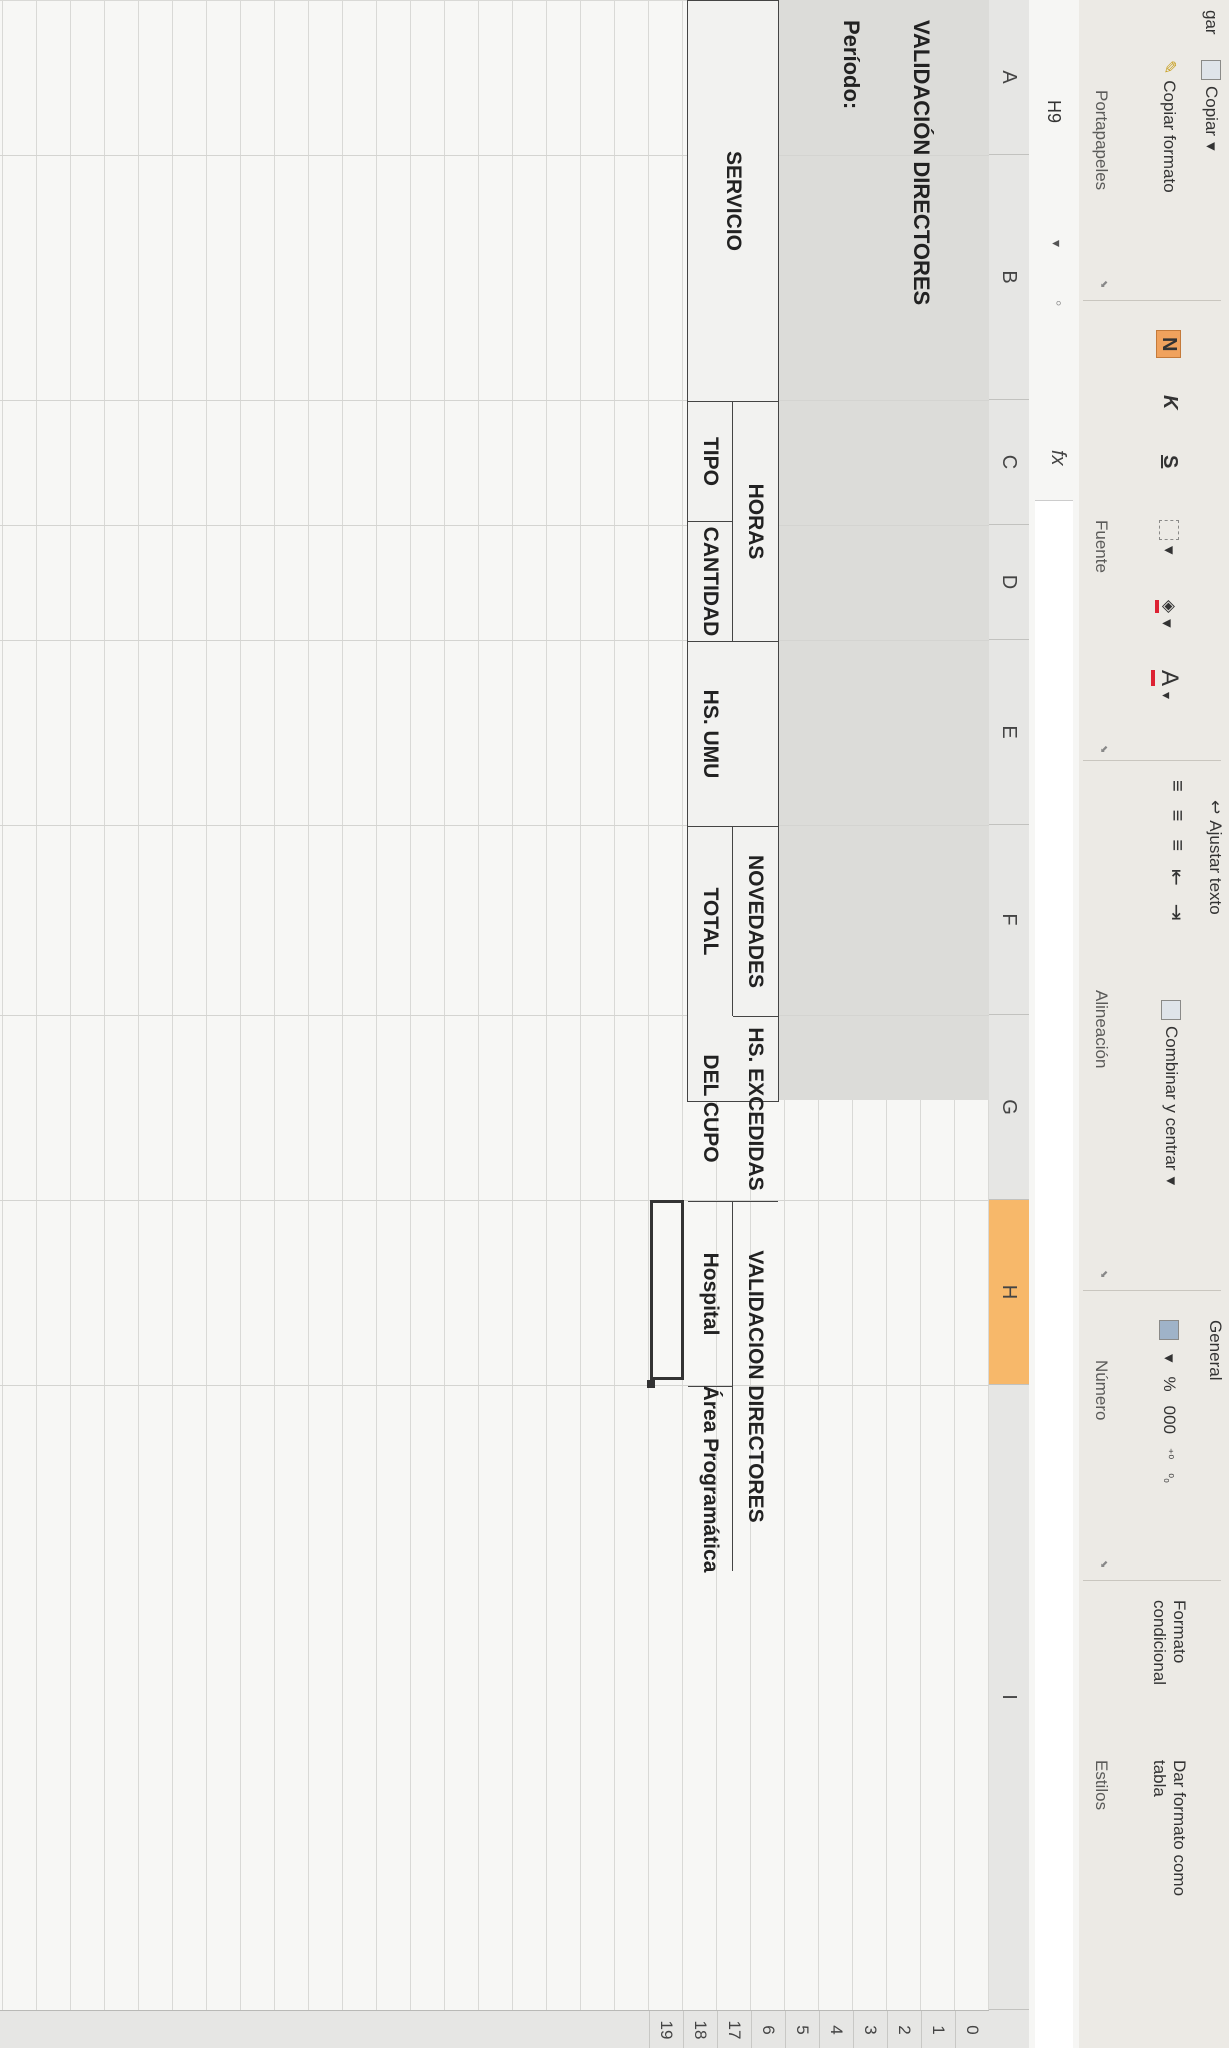 The image size is (1229, 2048). Describe the element at coordinates (710, 461) in the screenshot. I see `header-tipo: TIPO` at that location.